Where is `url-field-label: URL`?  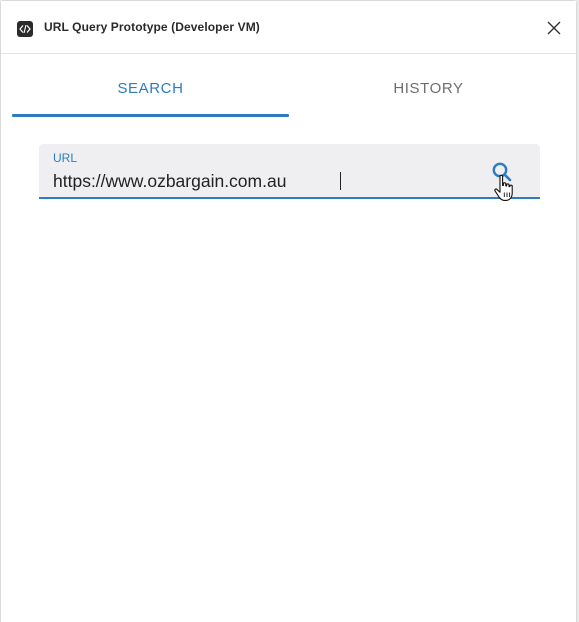
url-field-label: URL is located at coordinates (65, 158).